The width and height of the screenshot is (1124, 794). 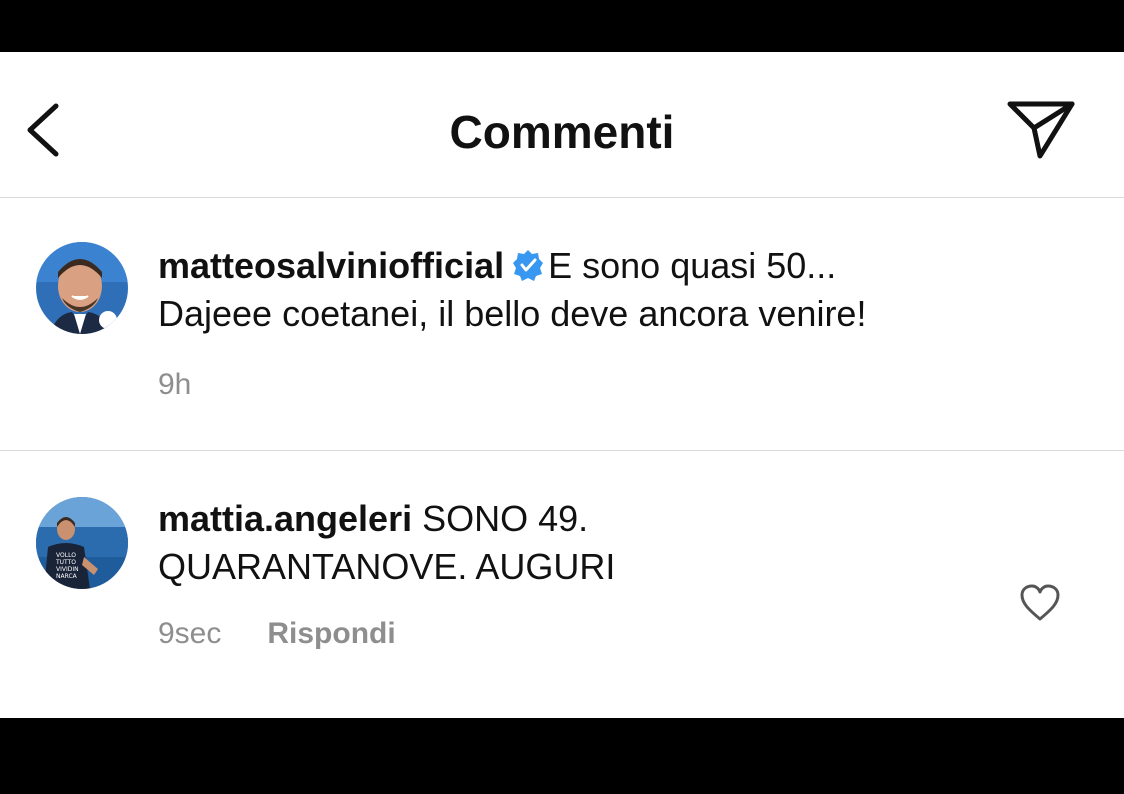 What do you see at coordinates (190, 633) in the screenshot?
I see `comment-timestamp: 9sec` at bounding box center [190, 633].